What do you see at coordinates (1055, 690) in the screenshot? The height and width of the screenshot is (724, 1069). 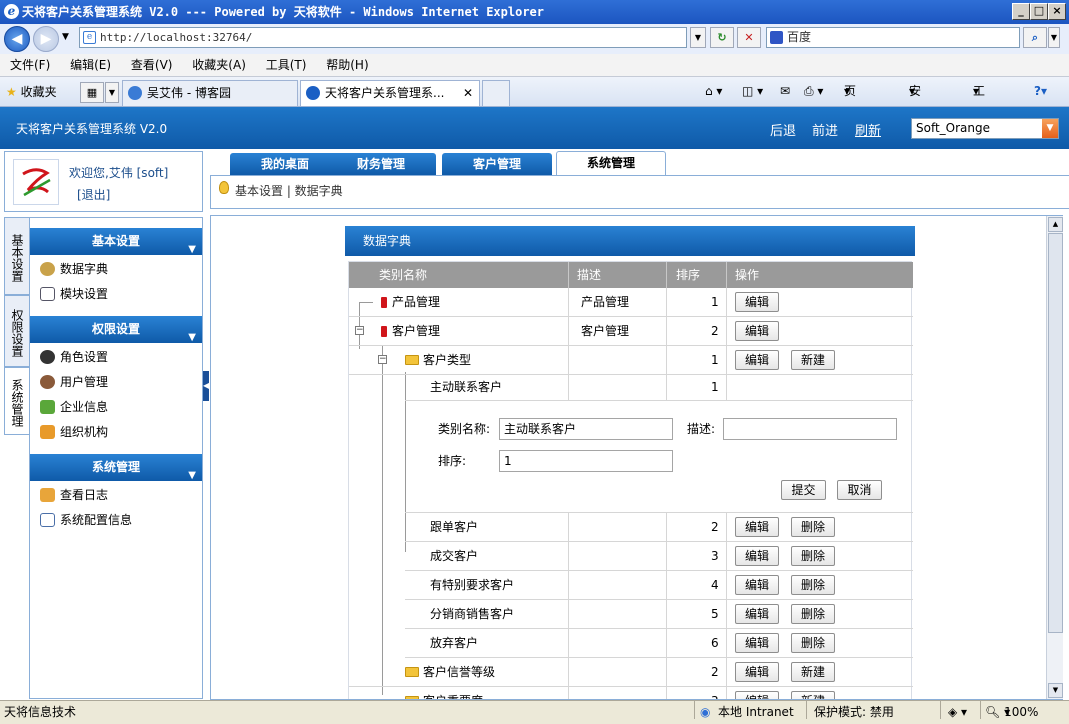 I see `scroll-down-icon: ▼` at bounding box center [1055, 690].